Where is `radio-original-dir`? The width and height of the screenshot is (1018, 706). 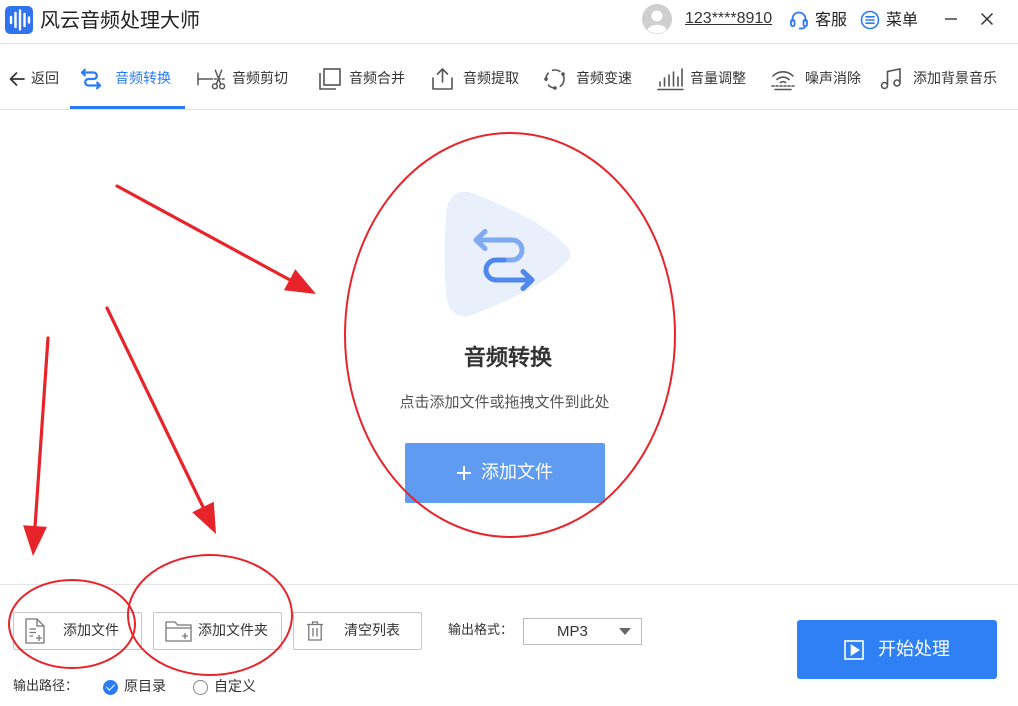
radio-original-dir is located at coordinates (110, 687).